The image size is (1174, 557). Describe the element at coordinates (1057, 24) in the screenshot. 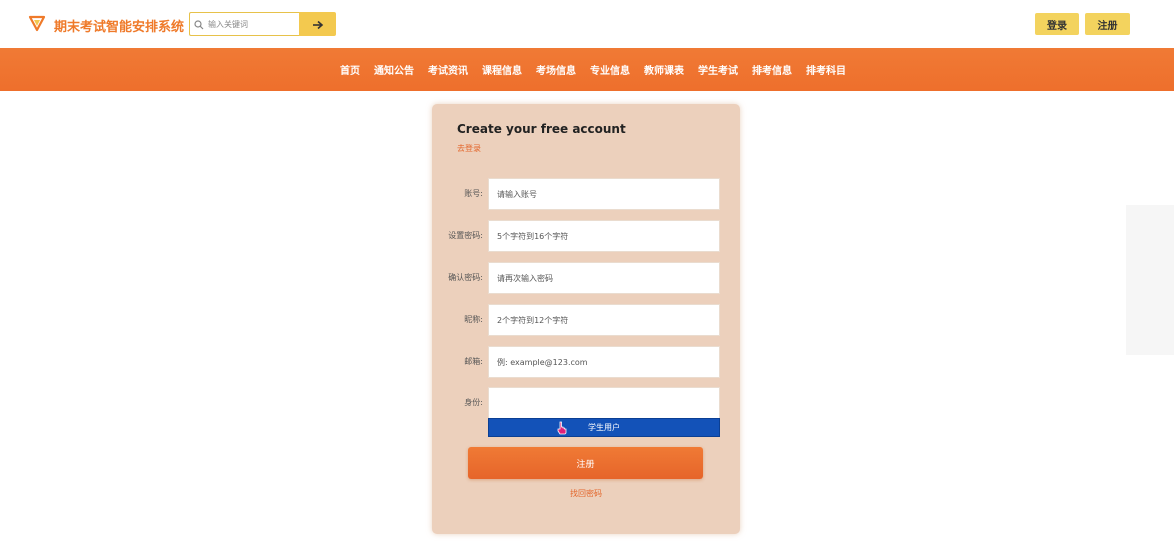

I see `login-button: 登录` at that location.